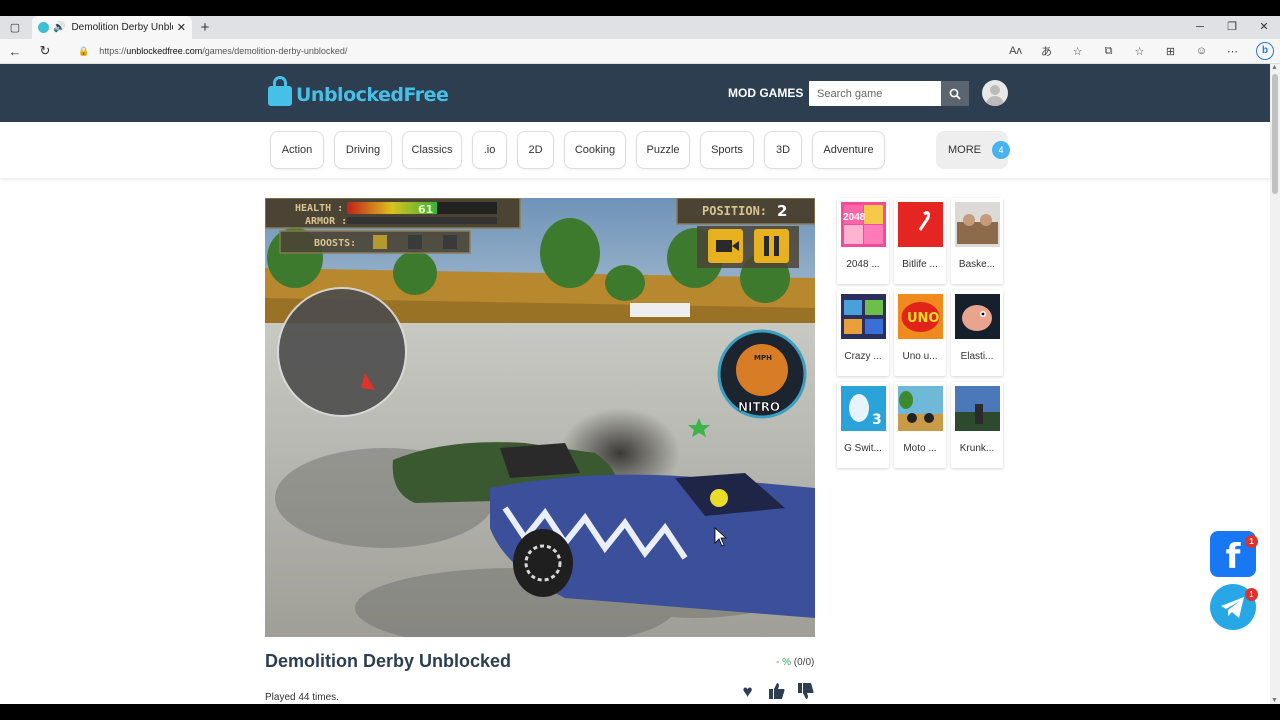 The height and width of the screenshot is (720, 1280). I want to click on speedometer-mph-label: MPH, so click(763, 358).